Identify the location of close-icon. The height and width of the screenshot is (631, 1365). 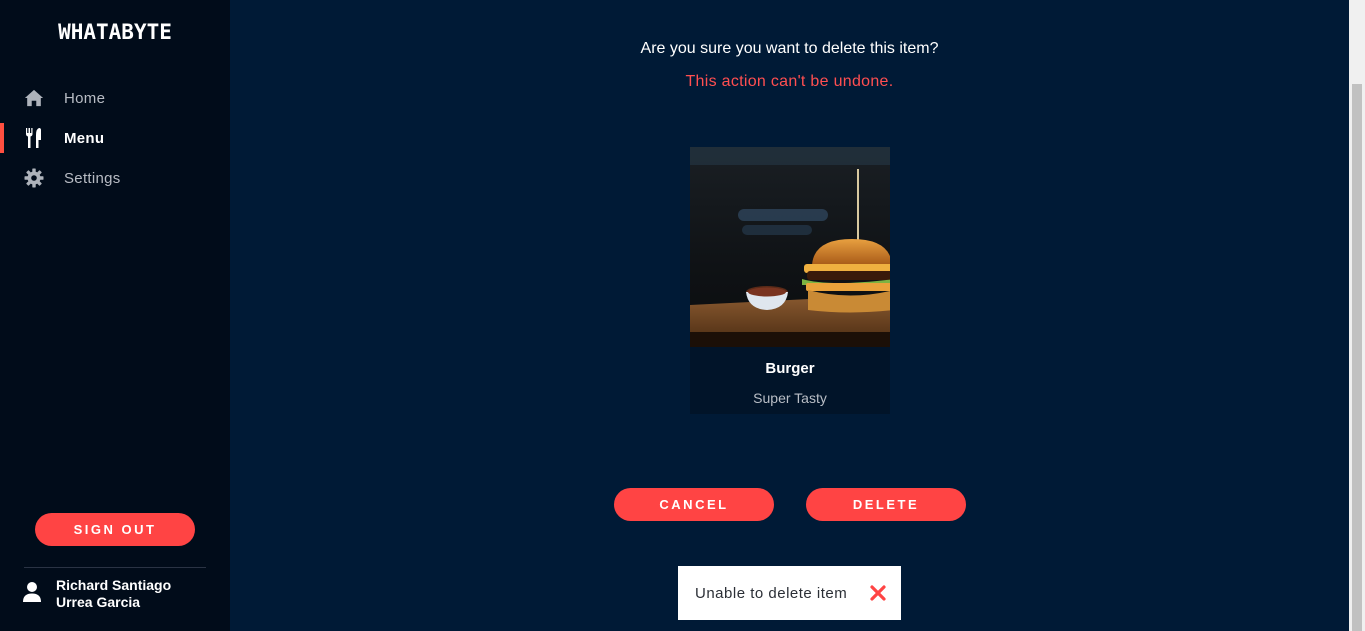
(878, 593).